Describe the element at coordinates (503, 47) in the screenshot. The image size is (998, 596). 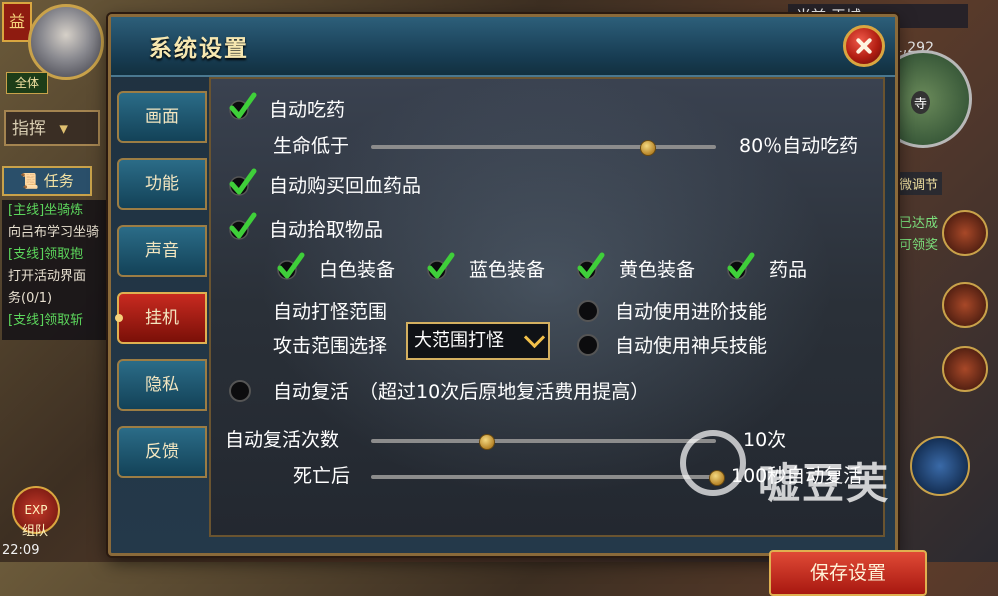
I see `dialog-header: 系统设置` at that location.